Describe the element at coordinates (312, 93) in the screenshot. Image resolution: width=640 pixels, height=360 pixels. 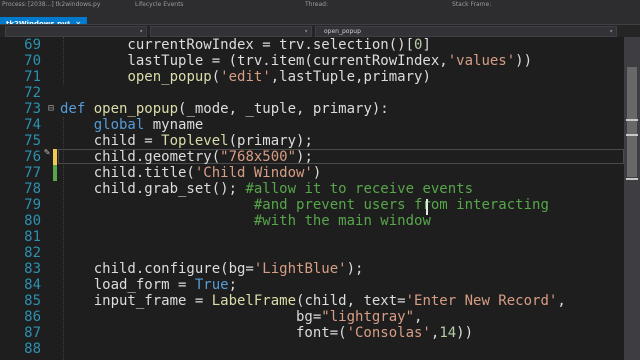
I see `code-line: 72` at that location.